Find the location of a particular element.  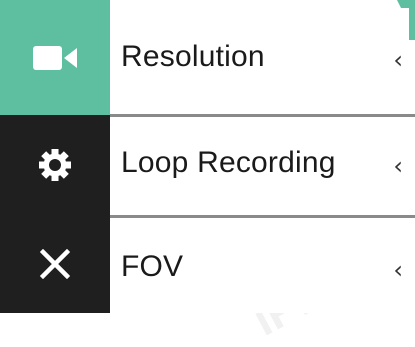

menu-item-label: Resolution is located at coordinates (193, 56).